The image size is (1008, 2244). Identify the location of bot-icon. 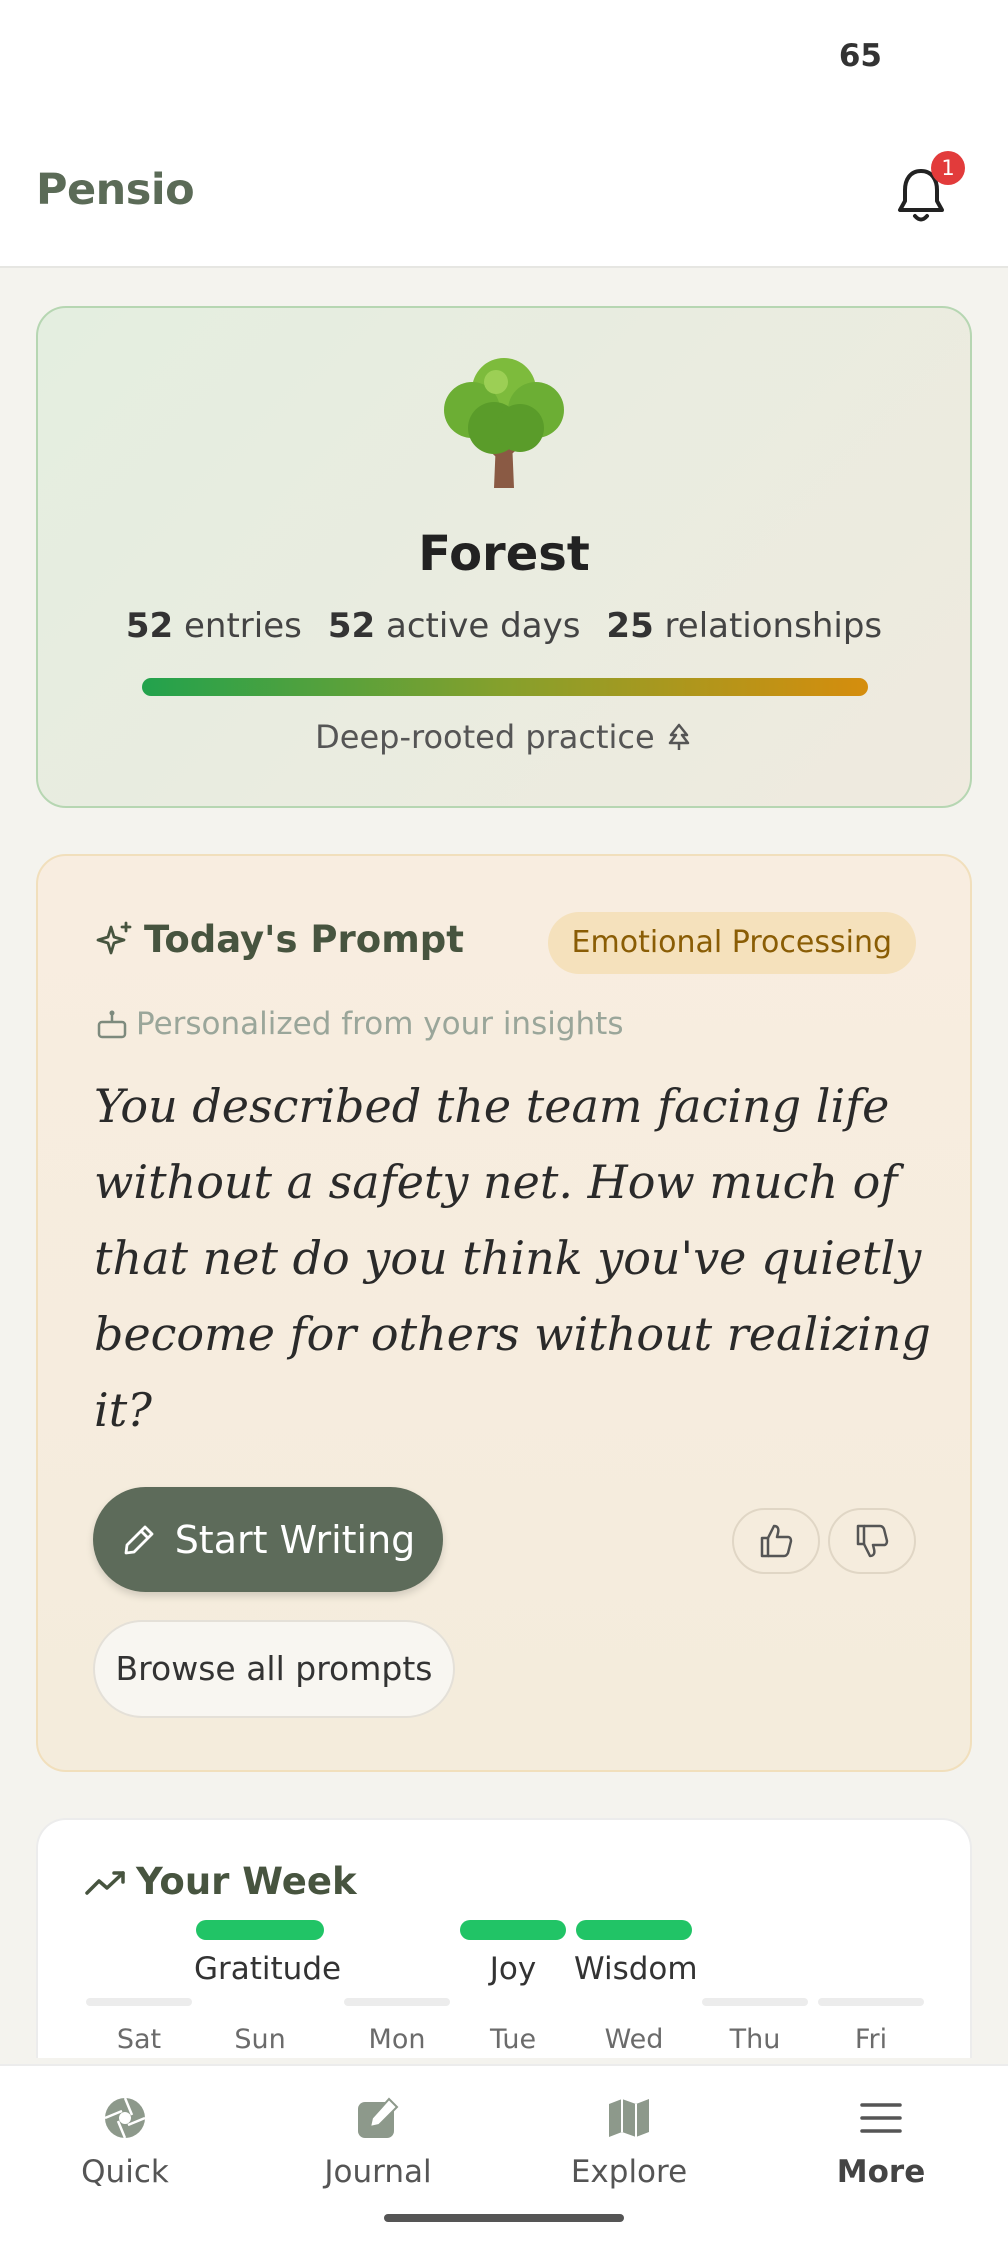
(112, 1024).